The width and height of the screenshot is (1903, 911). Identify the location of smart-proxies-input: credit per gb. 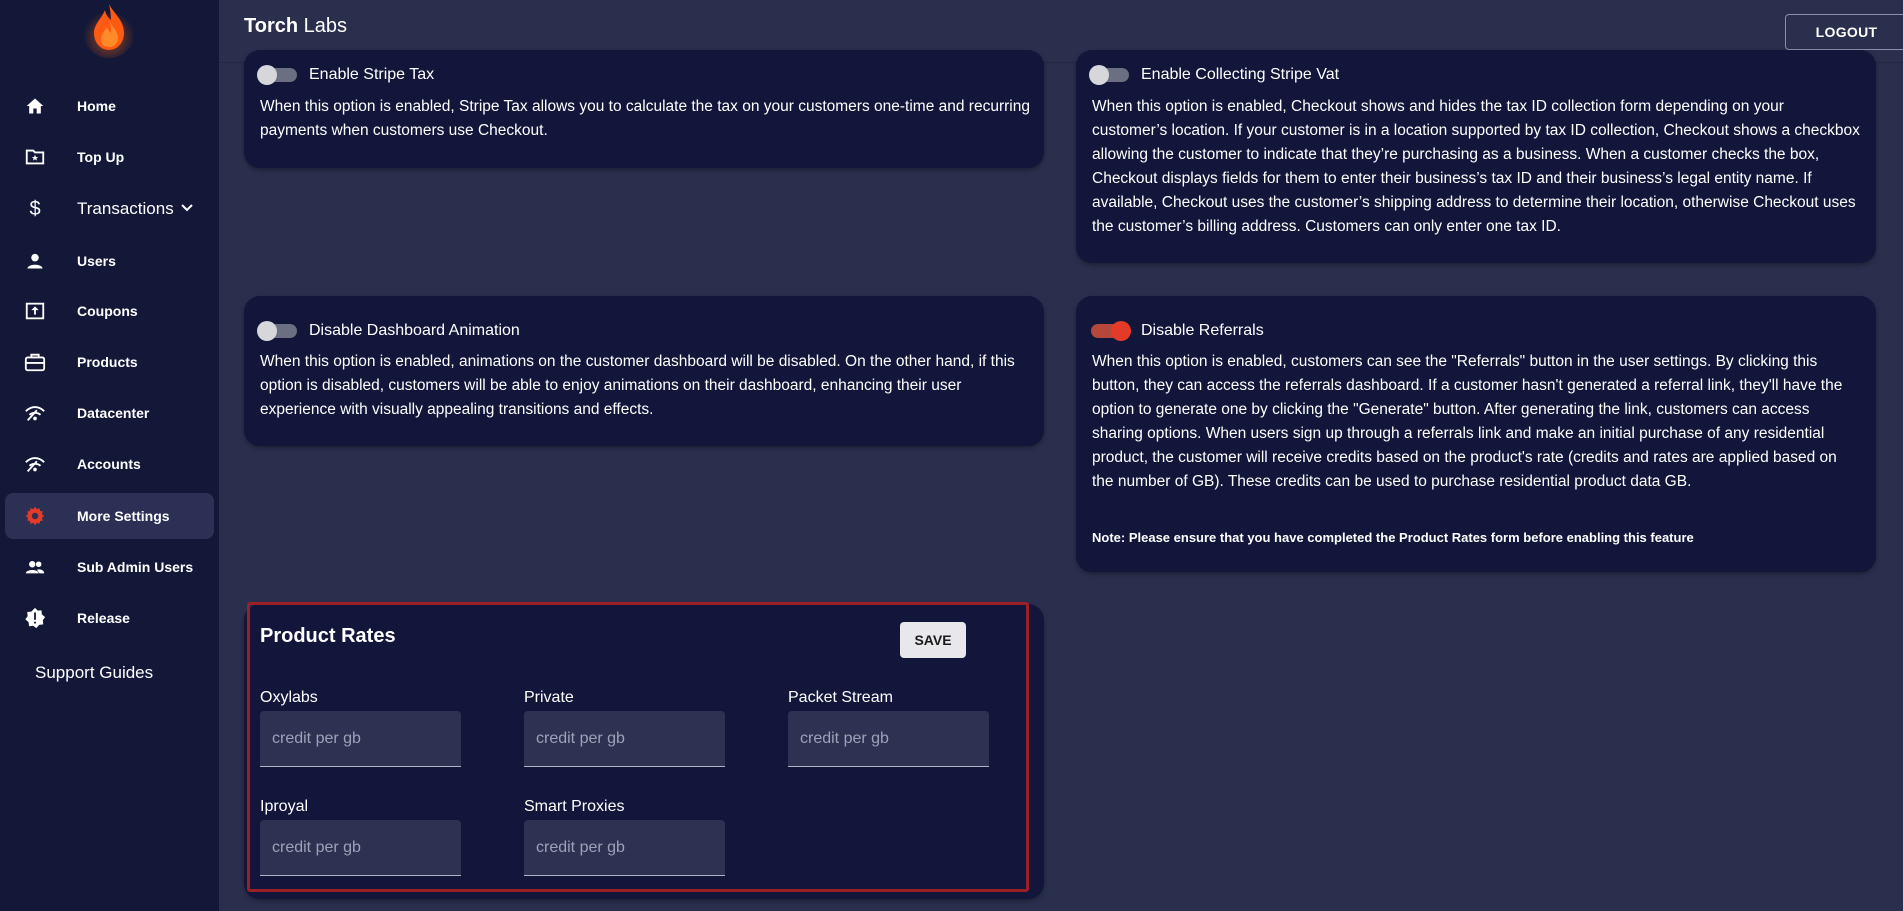
(624, 848).